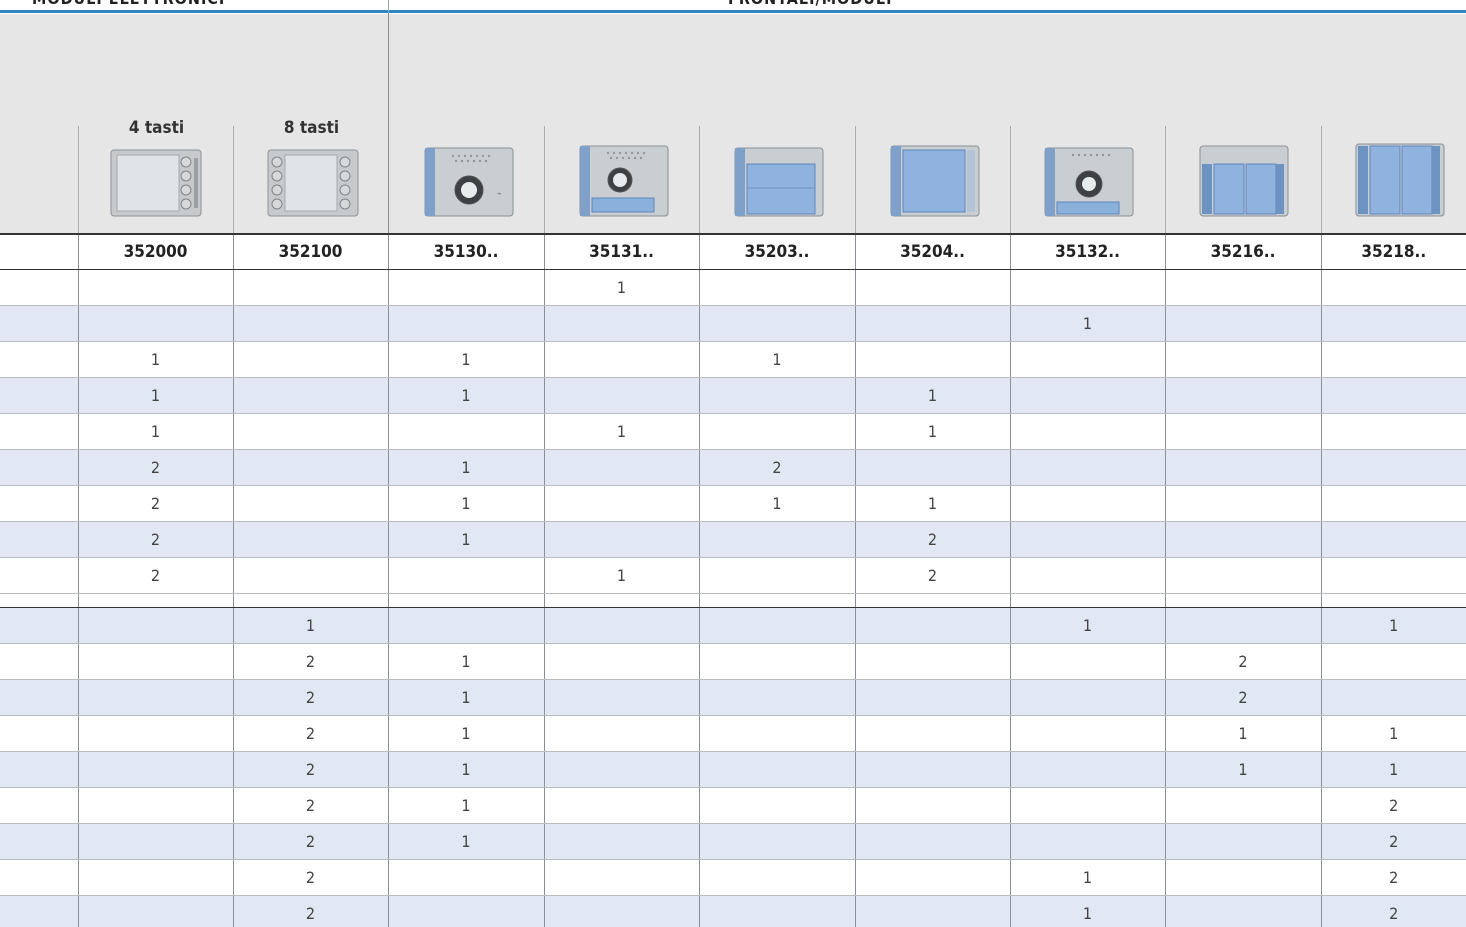  I want to click on front-panel-camera-nametag-image, so click(624, 181).